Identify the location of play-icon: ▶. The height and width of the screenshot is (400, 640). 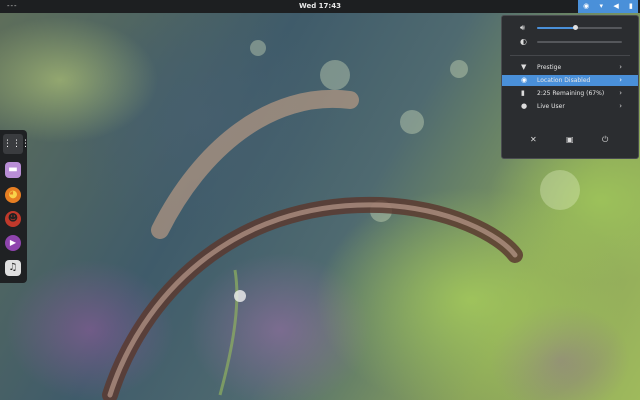
(13, 242).